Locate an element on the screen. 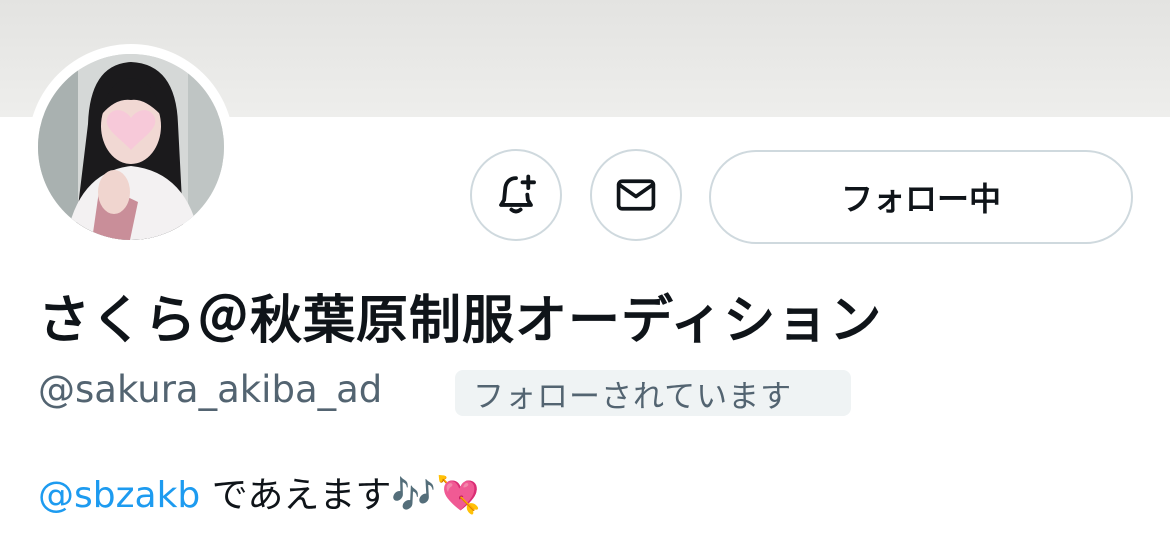 This screenshot has height=541, width=1170. avatar is located at coordinates (131, 147).